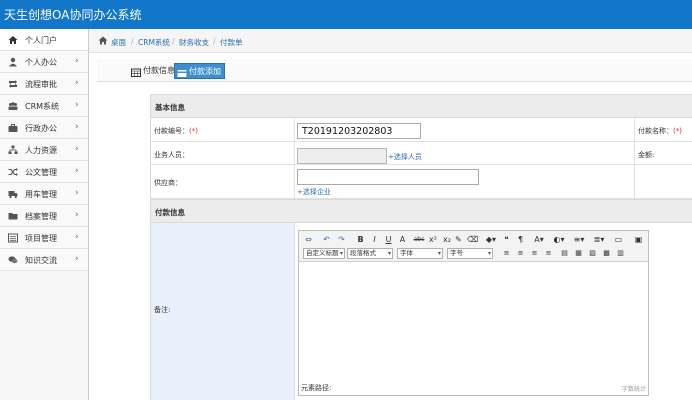 This screenshot has height=400, width=692. What do you see at coordinates (470, 253) in the screenshot?
I see `toolbar-select: 字号 ▾` at bounding box center [470, 253].